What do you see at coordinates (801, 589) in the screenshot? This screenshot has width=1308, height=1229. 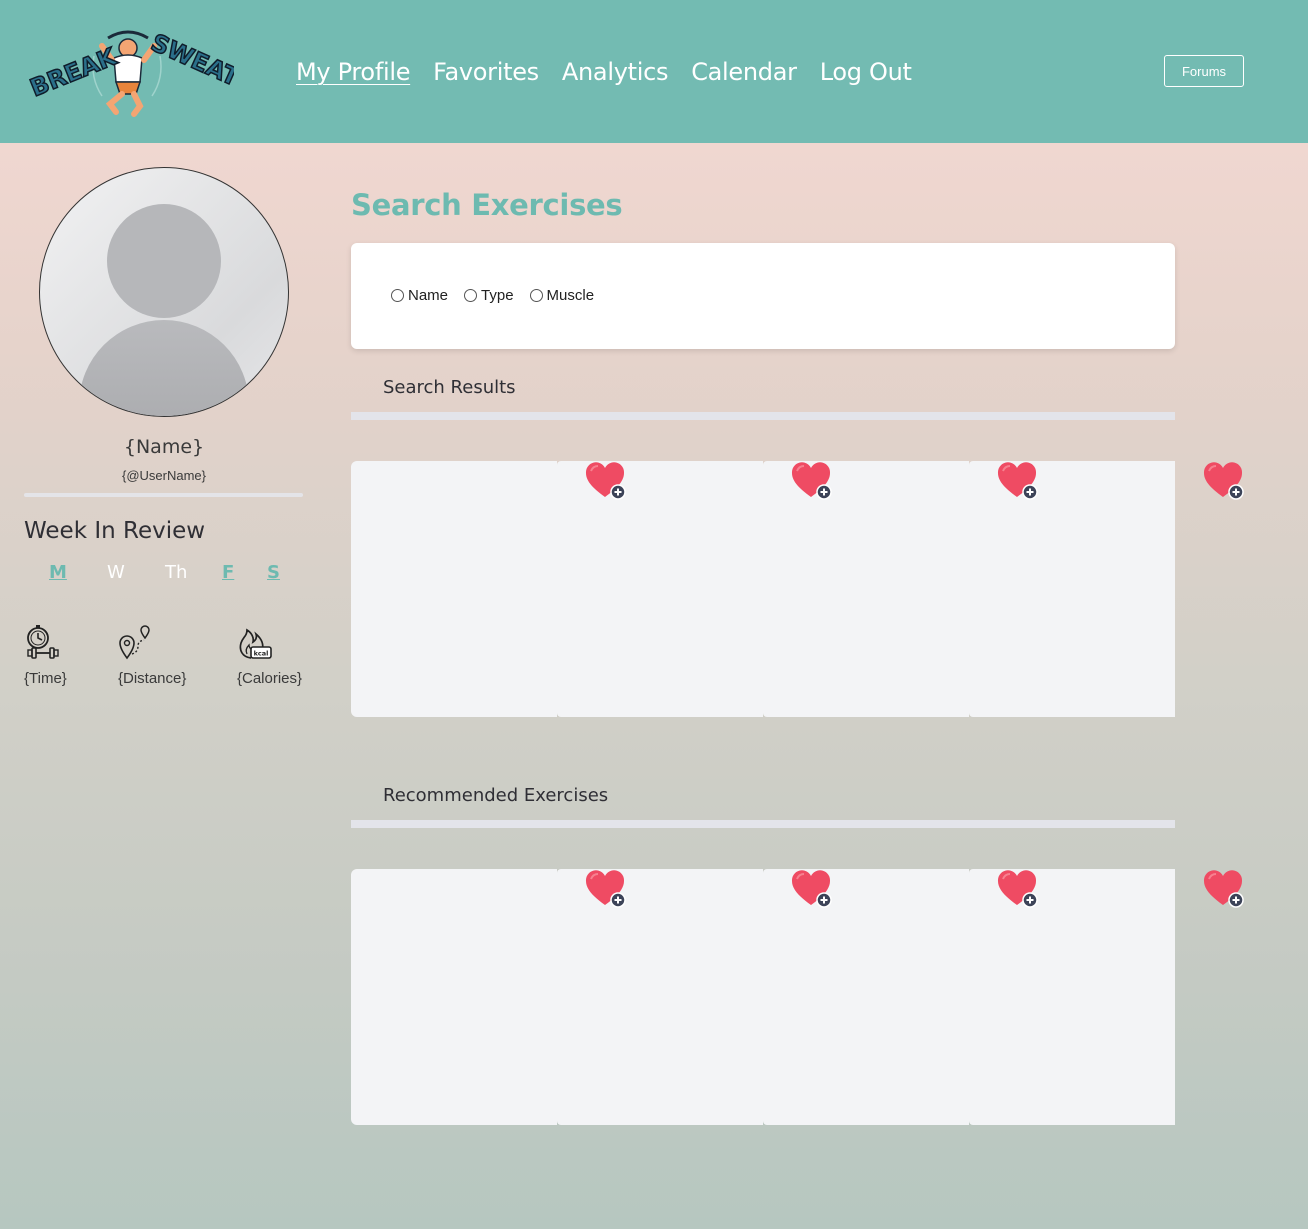 I see `search-results-row` at bounding box center [801, 589].